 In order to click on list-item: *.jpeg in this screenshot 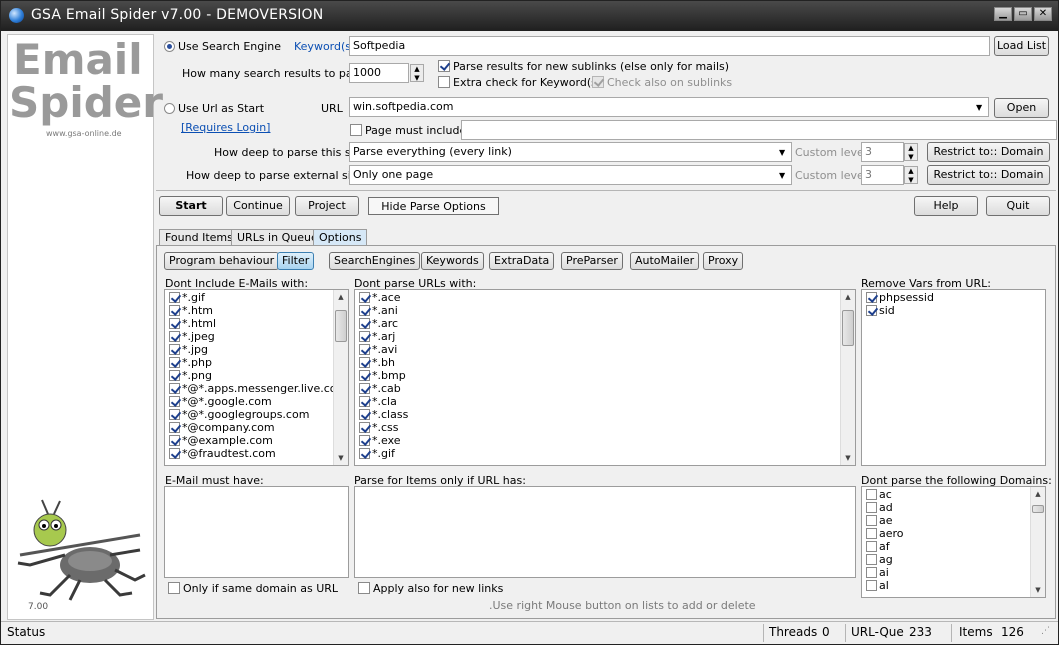, I will do `click(256, 336)`.